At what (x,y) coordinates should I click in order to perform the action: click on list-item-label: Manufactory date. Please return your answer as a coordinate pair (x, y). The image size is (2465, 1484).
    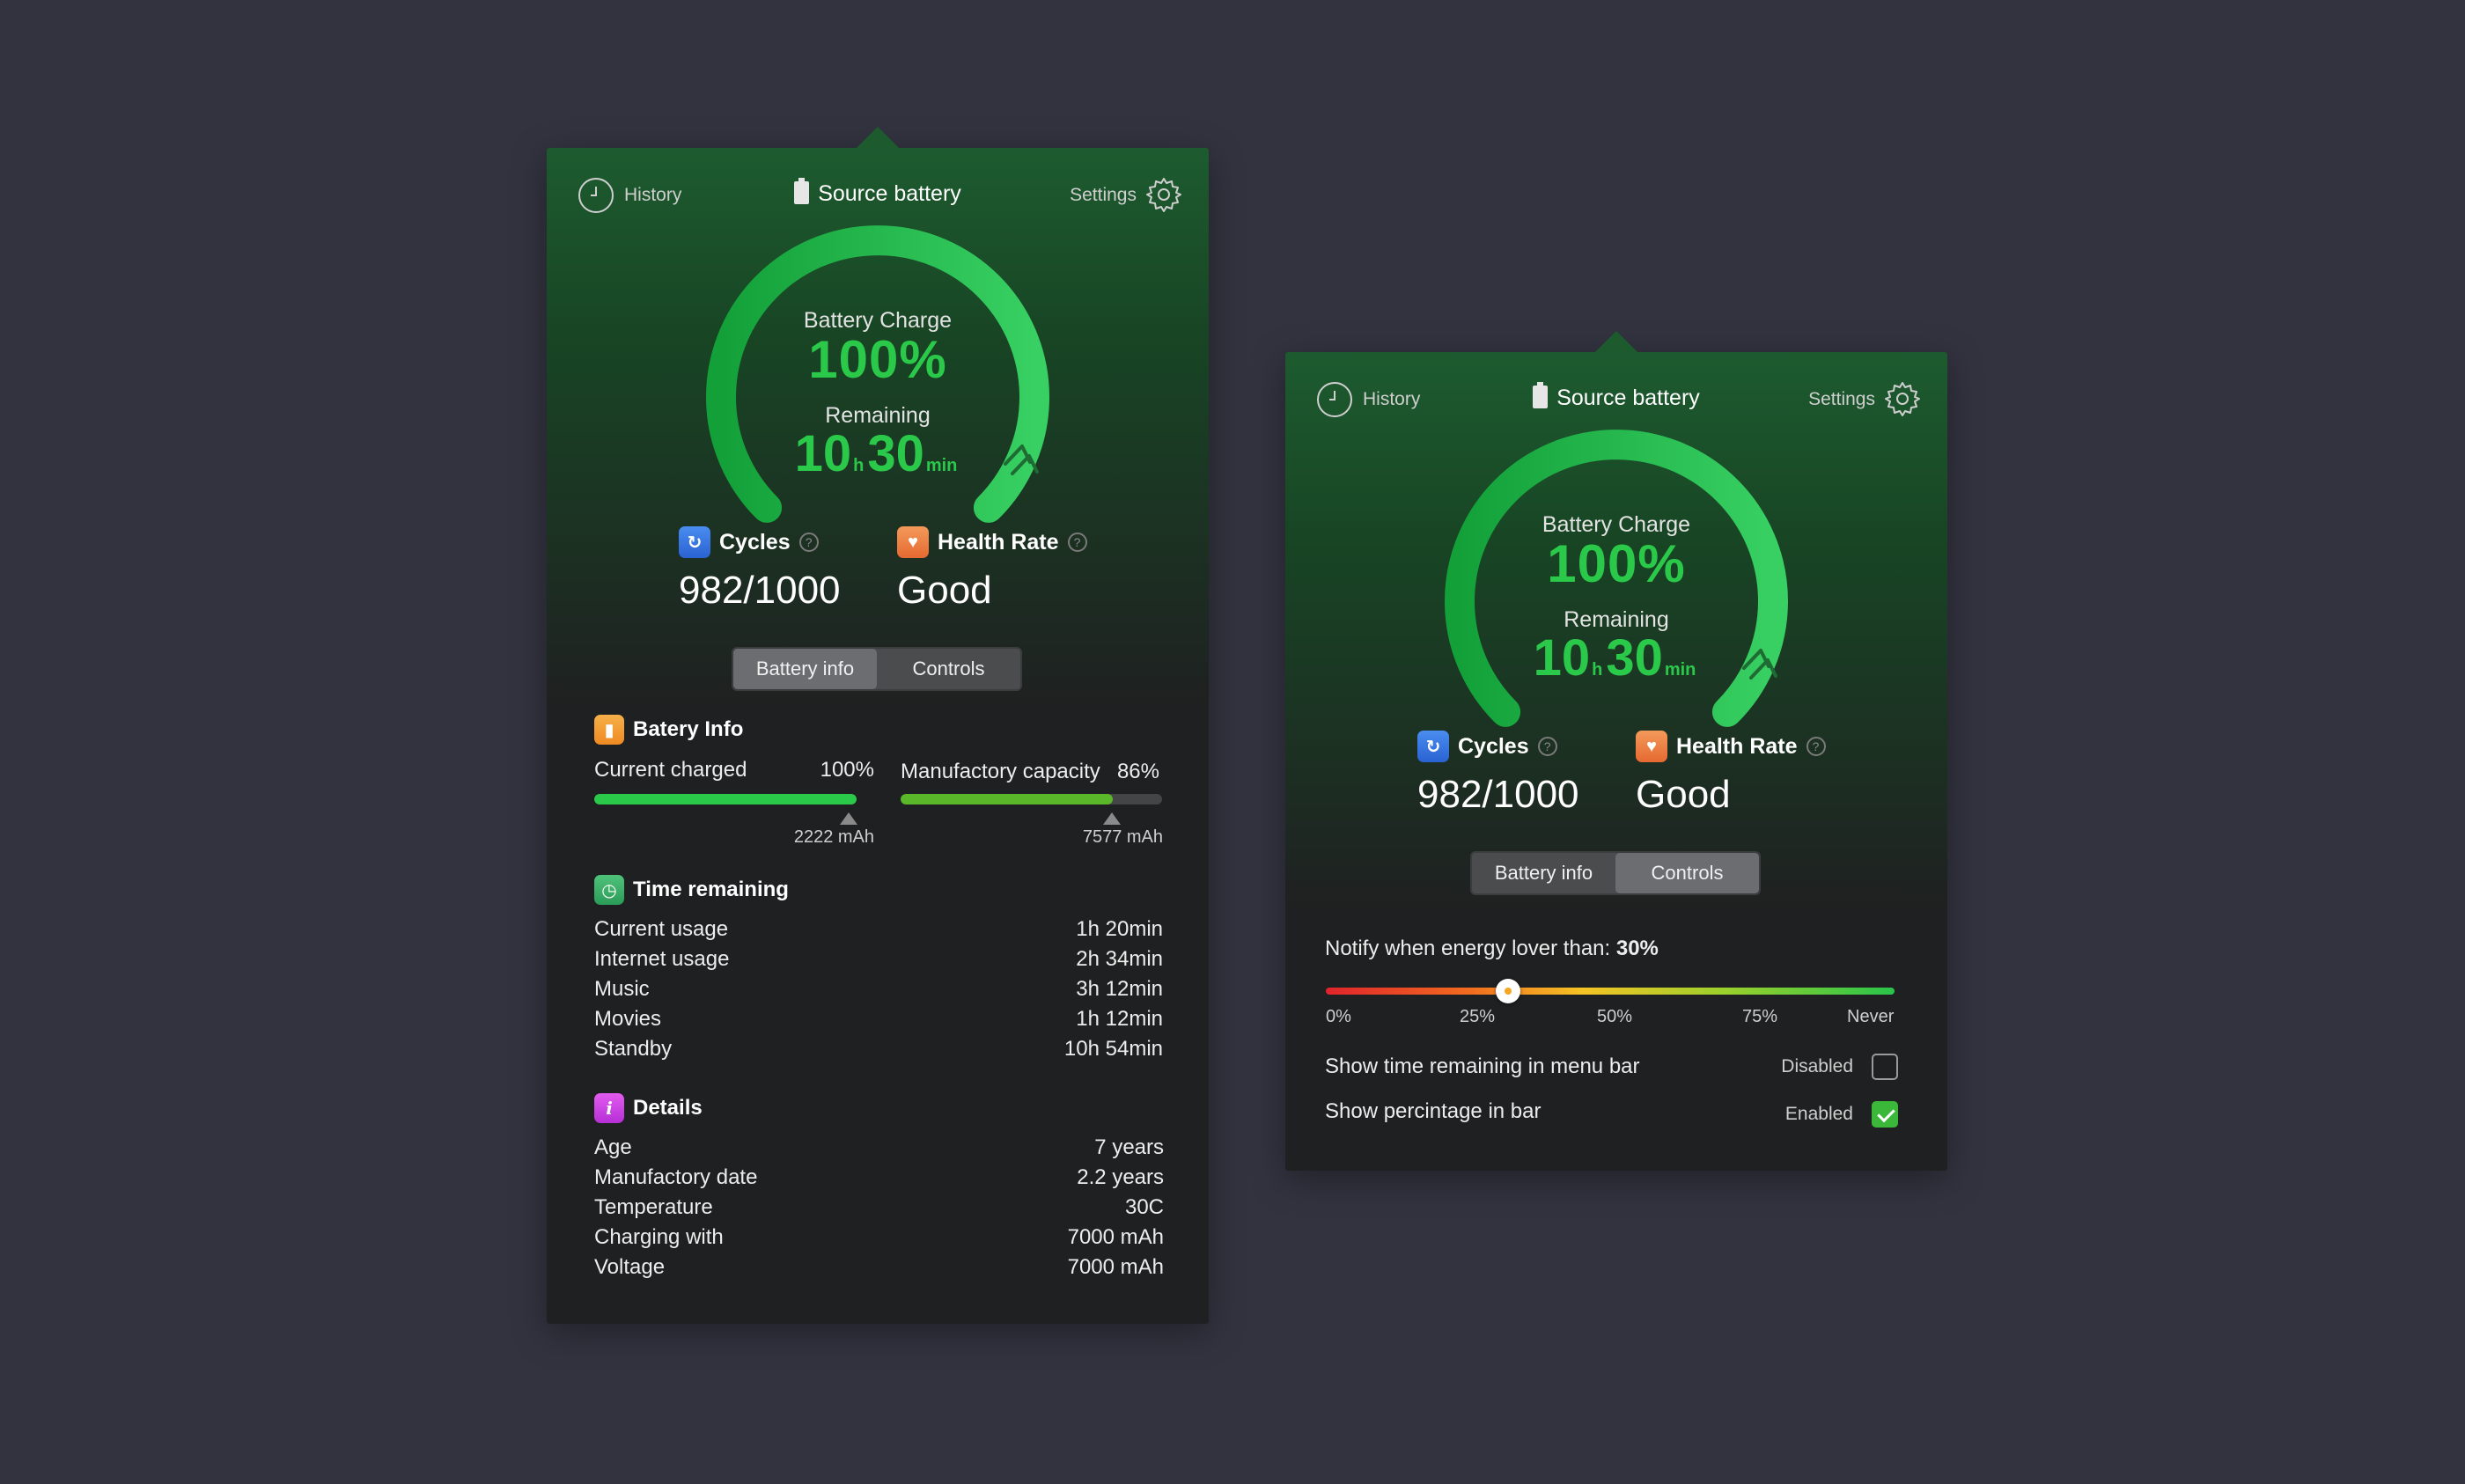
    Looking at the image, I should click on (676, 1177).